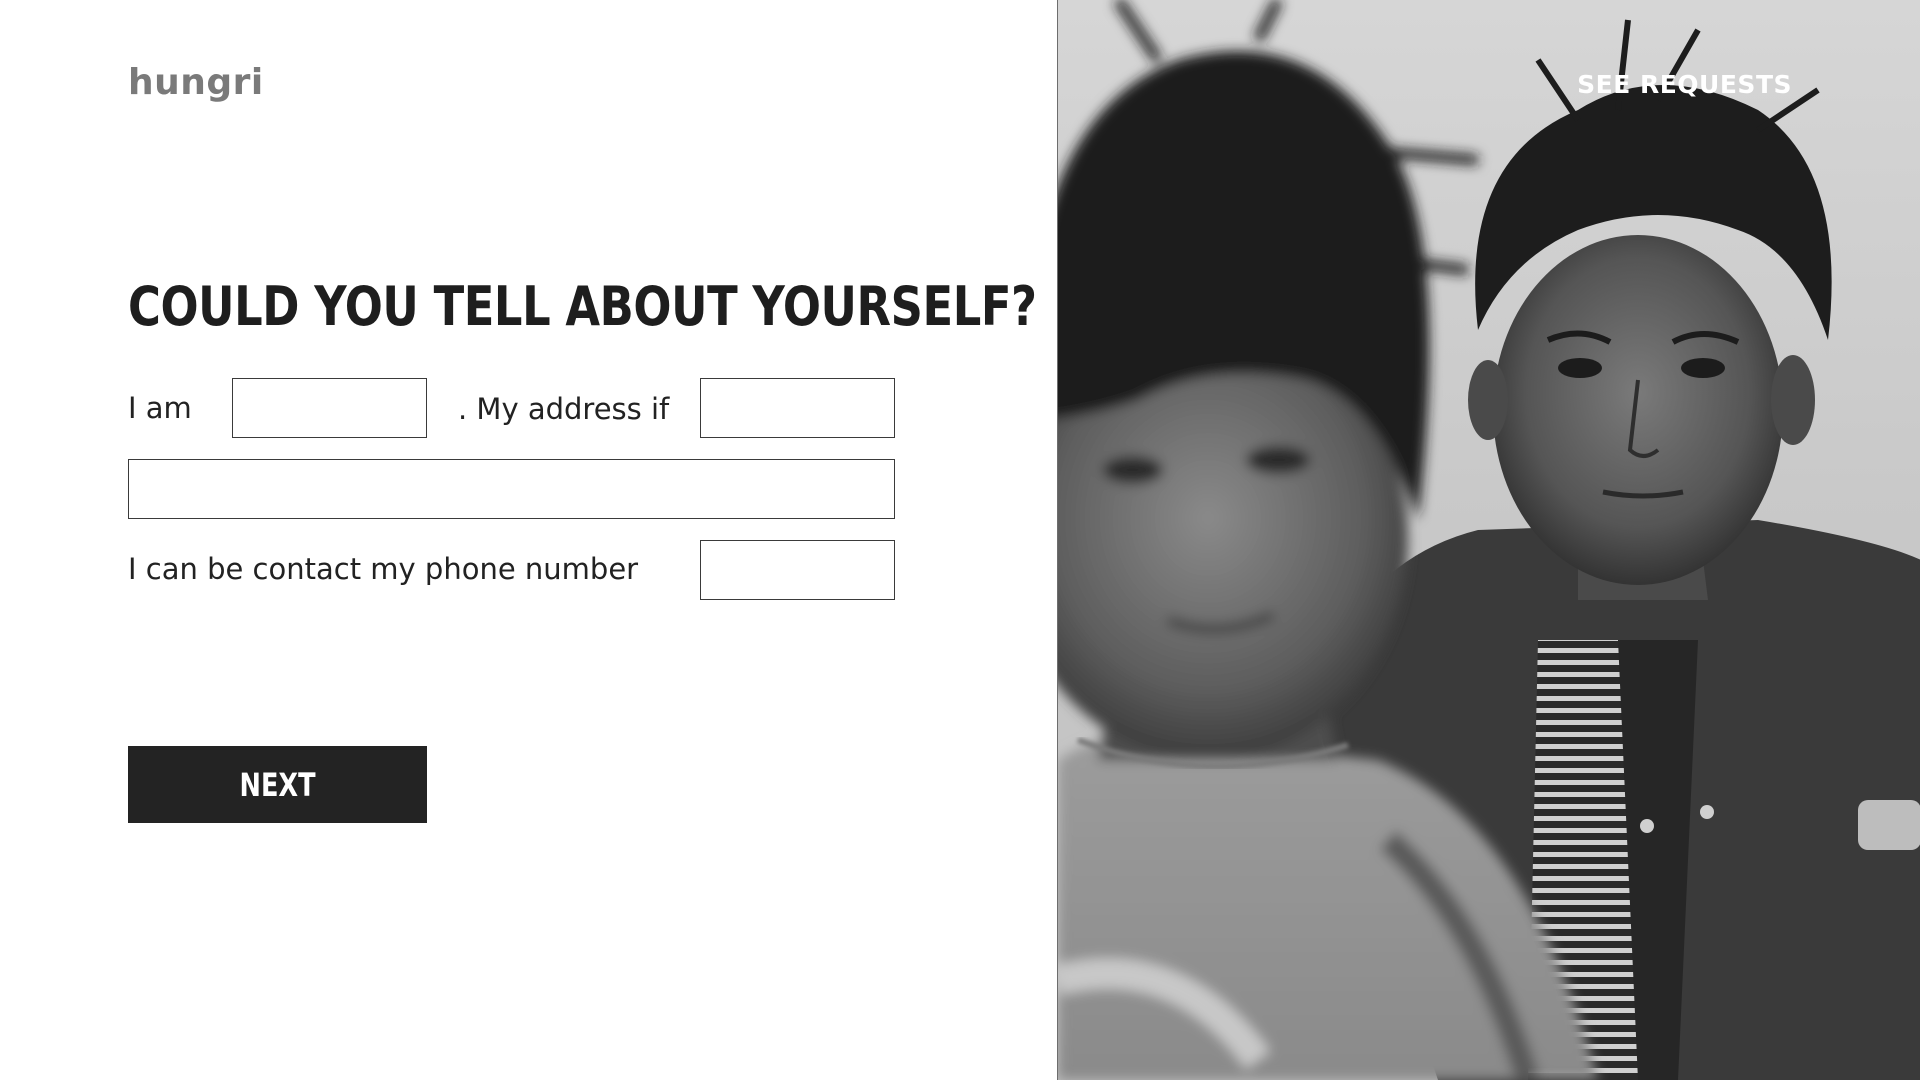 The width and height of the screenshot is (1920, 1080). I want to click on name-label: I am, so click(160, 408).